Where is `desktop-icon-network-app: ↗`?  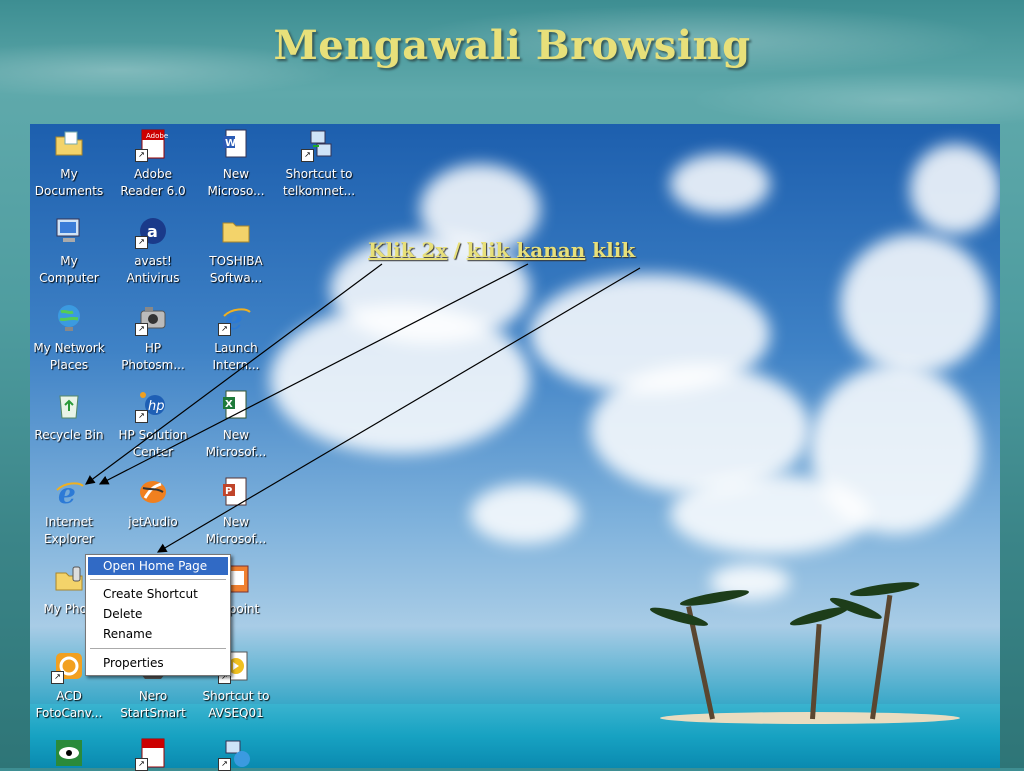 desktop-icon-network-app: ↗ is located at coordinates (236, 754).